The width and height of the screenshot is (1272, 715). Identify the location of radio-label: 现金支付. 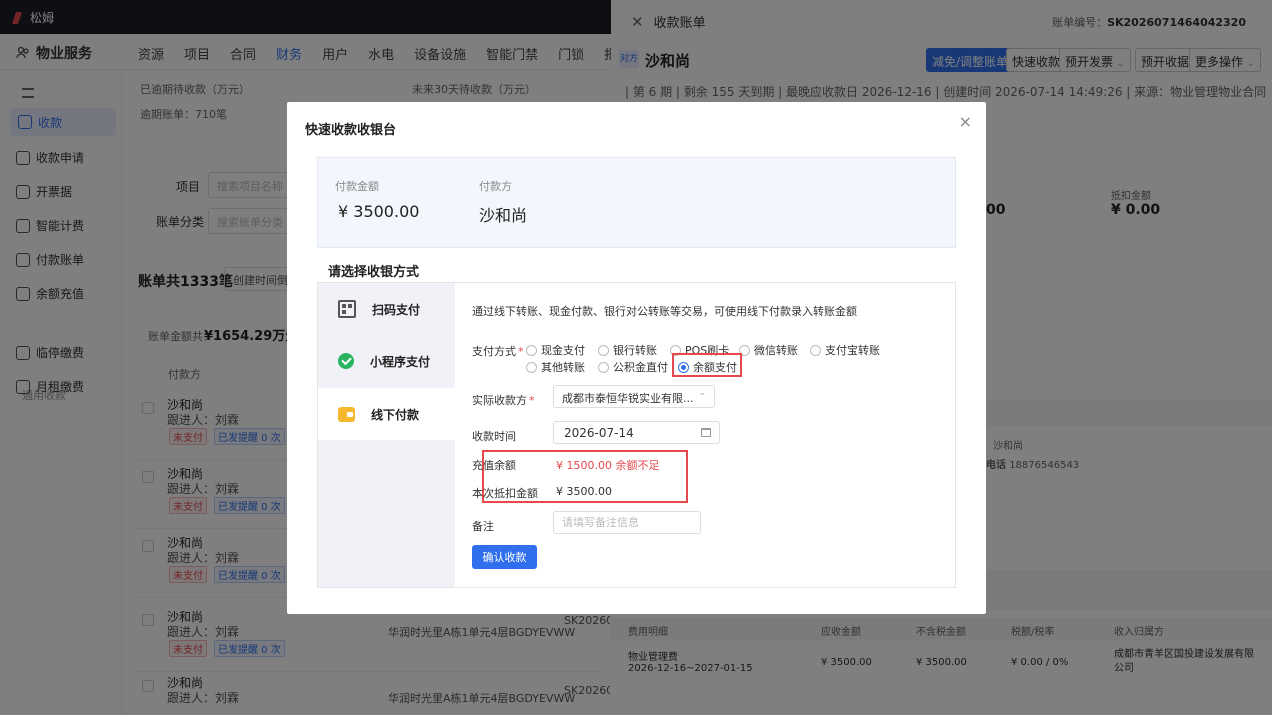
(563, 350).